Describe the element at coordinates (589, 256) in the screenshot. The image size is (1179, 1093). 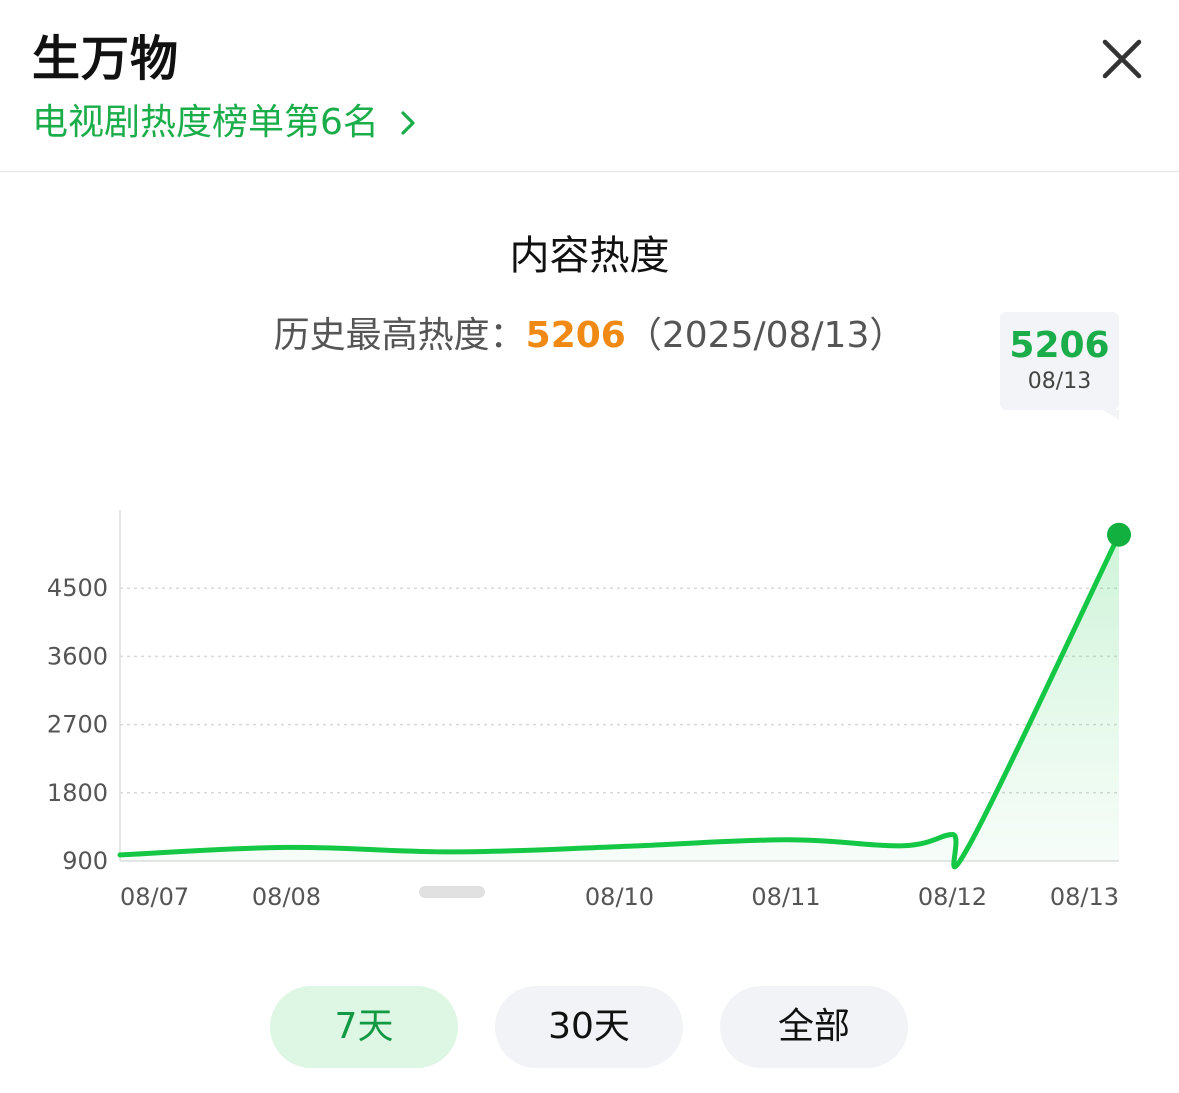
I see `section-title: 内容热度` at that location.